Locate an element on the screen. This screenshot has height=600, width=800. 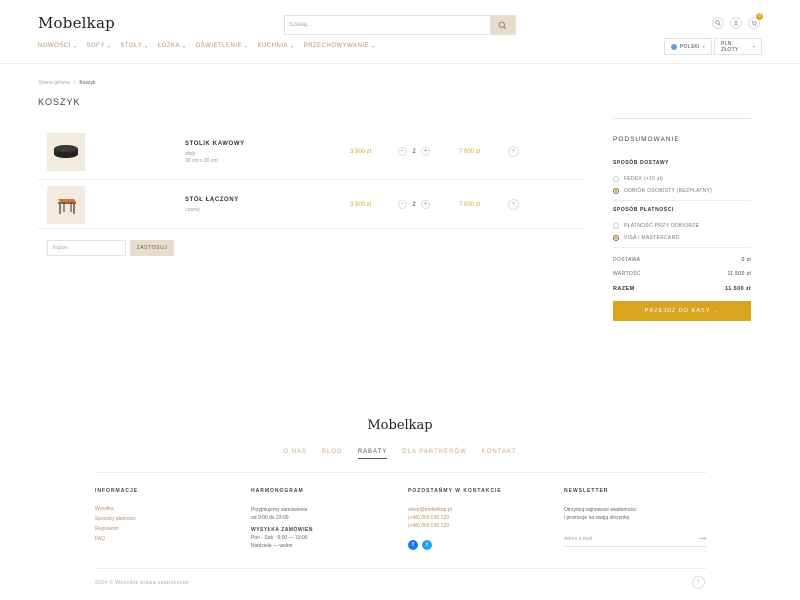
cart-count-badge: 0 is located at coordinates (759, 16).